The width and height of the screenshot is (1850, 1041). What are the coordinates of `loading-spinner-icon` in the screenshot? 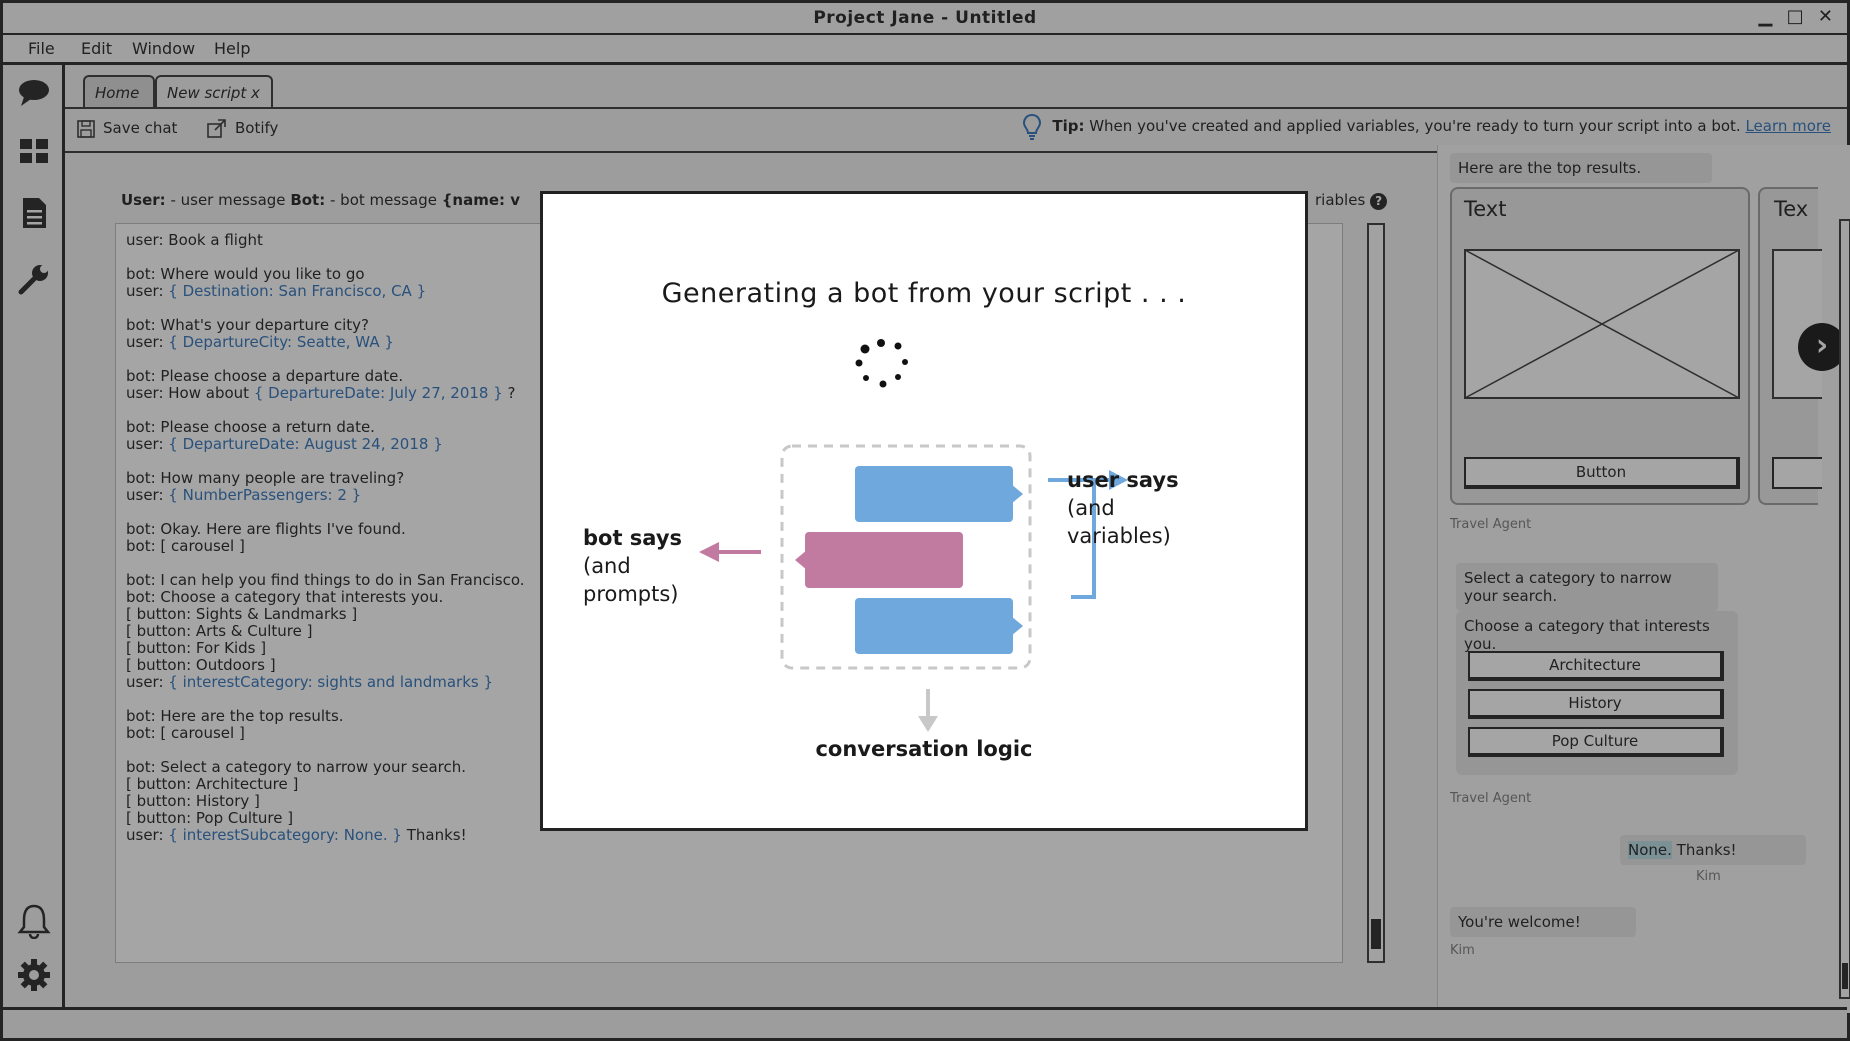 It's located at (881, 363).